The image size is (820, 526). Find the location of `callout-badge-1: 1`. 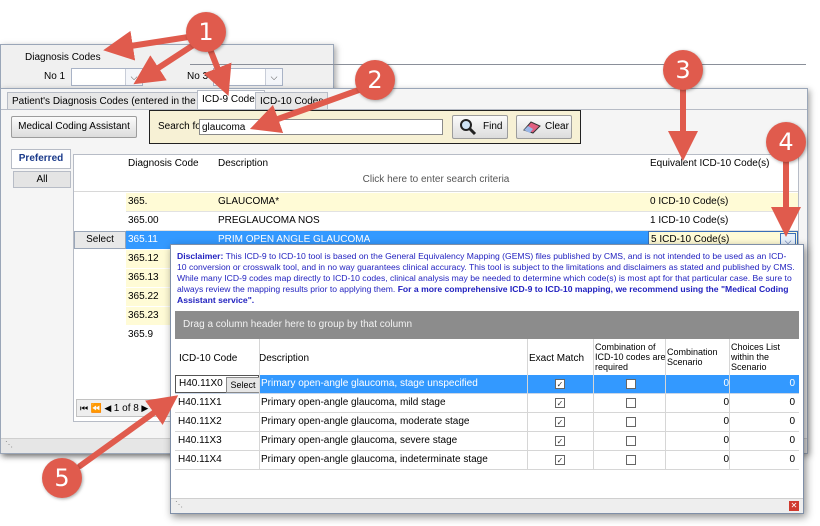

callout-badge-1: 1 is located at coordinates (206, 32).